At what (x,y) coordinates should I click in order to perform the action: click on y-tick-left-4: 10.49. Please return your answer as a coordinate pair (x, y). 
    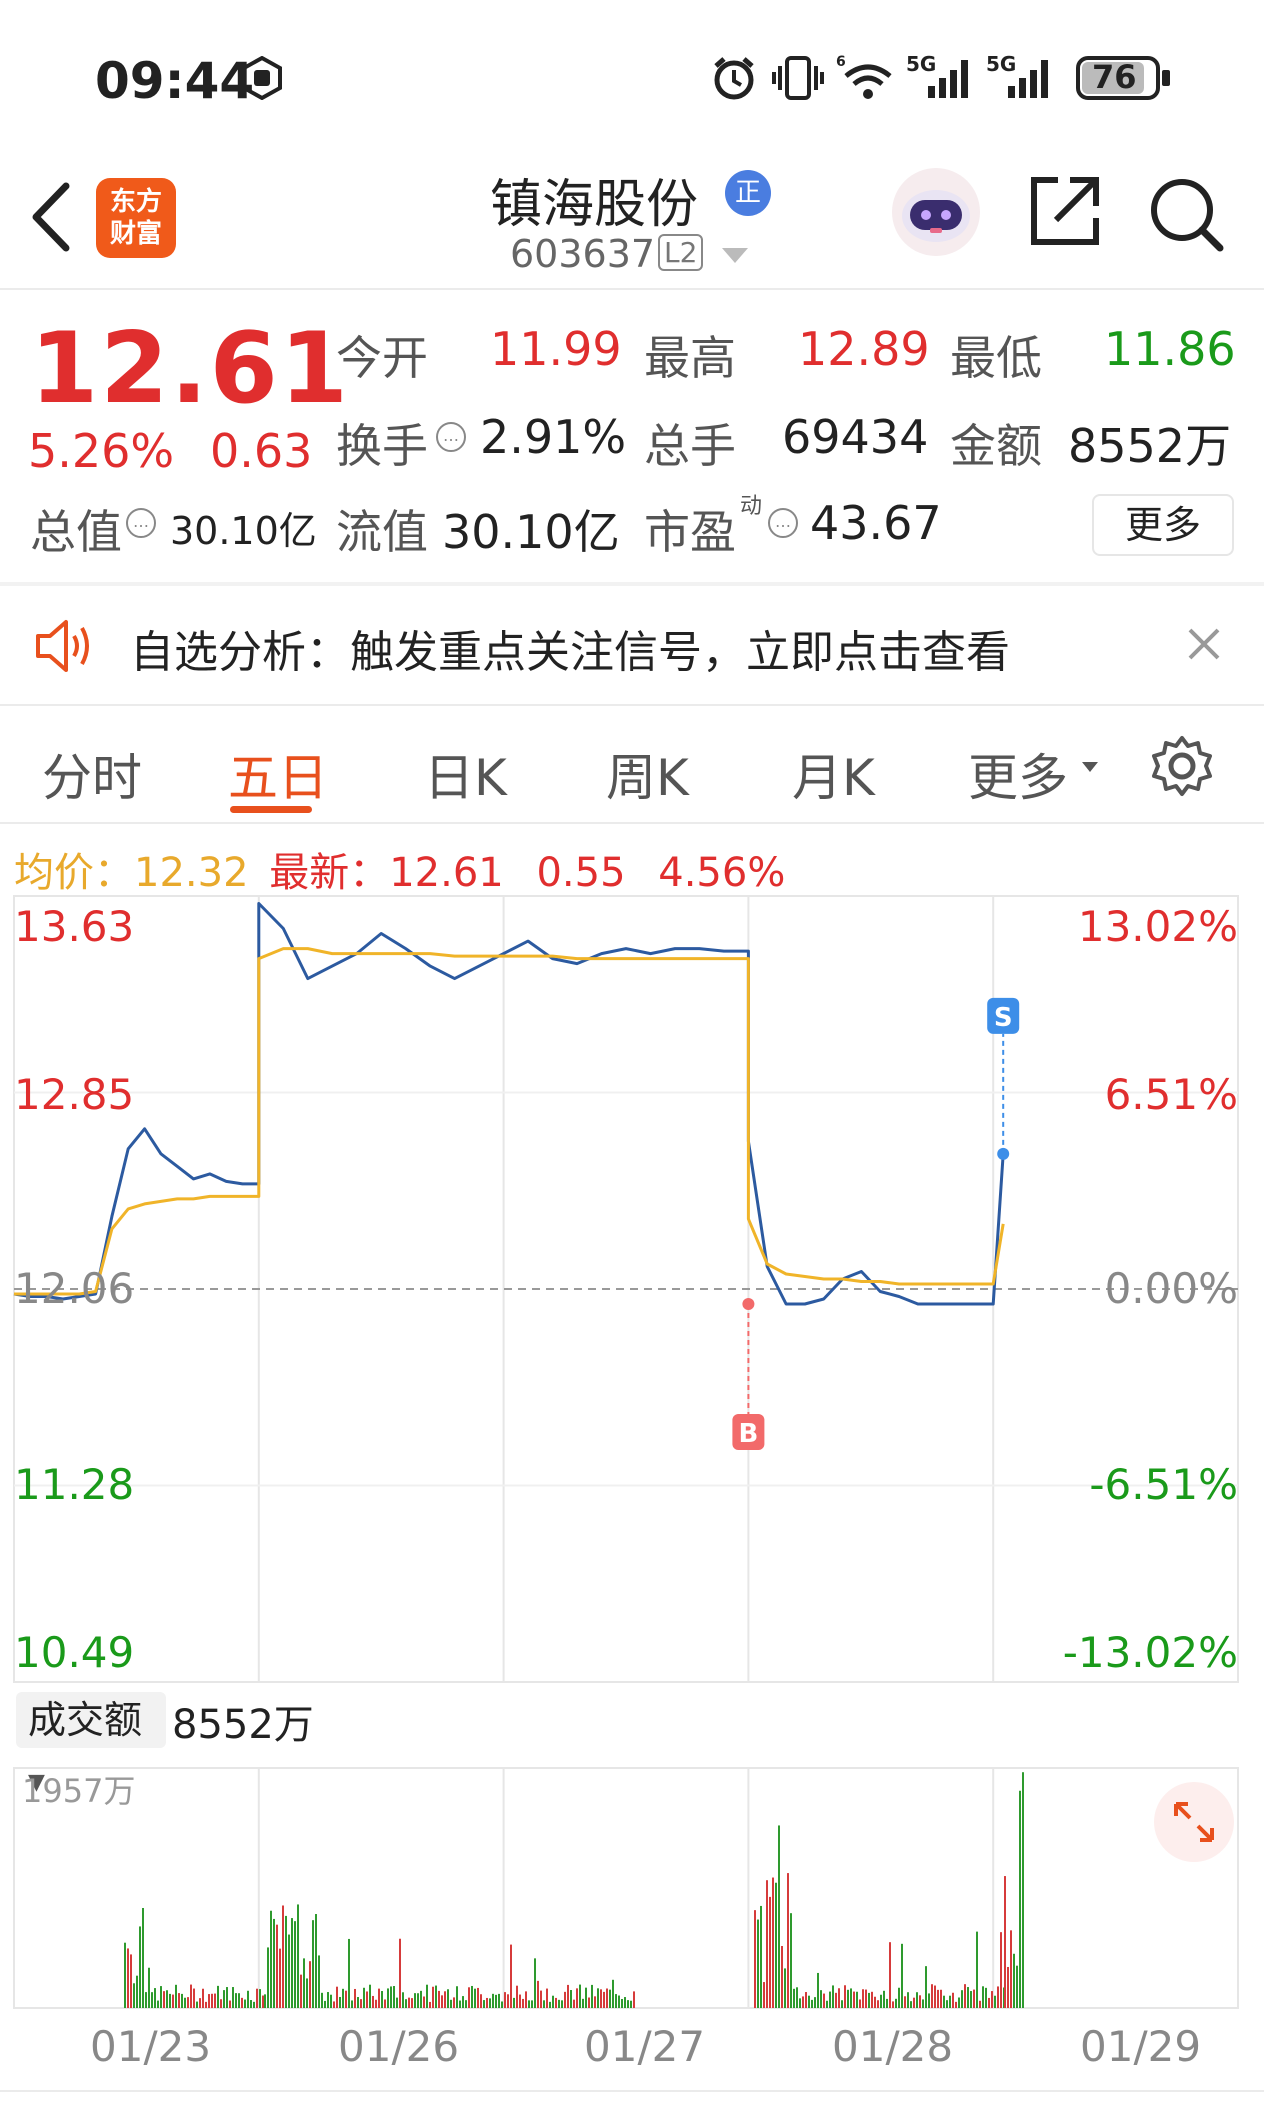
    Looking at the image, I should click on (74, 1652).